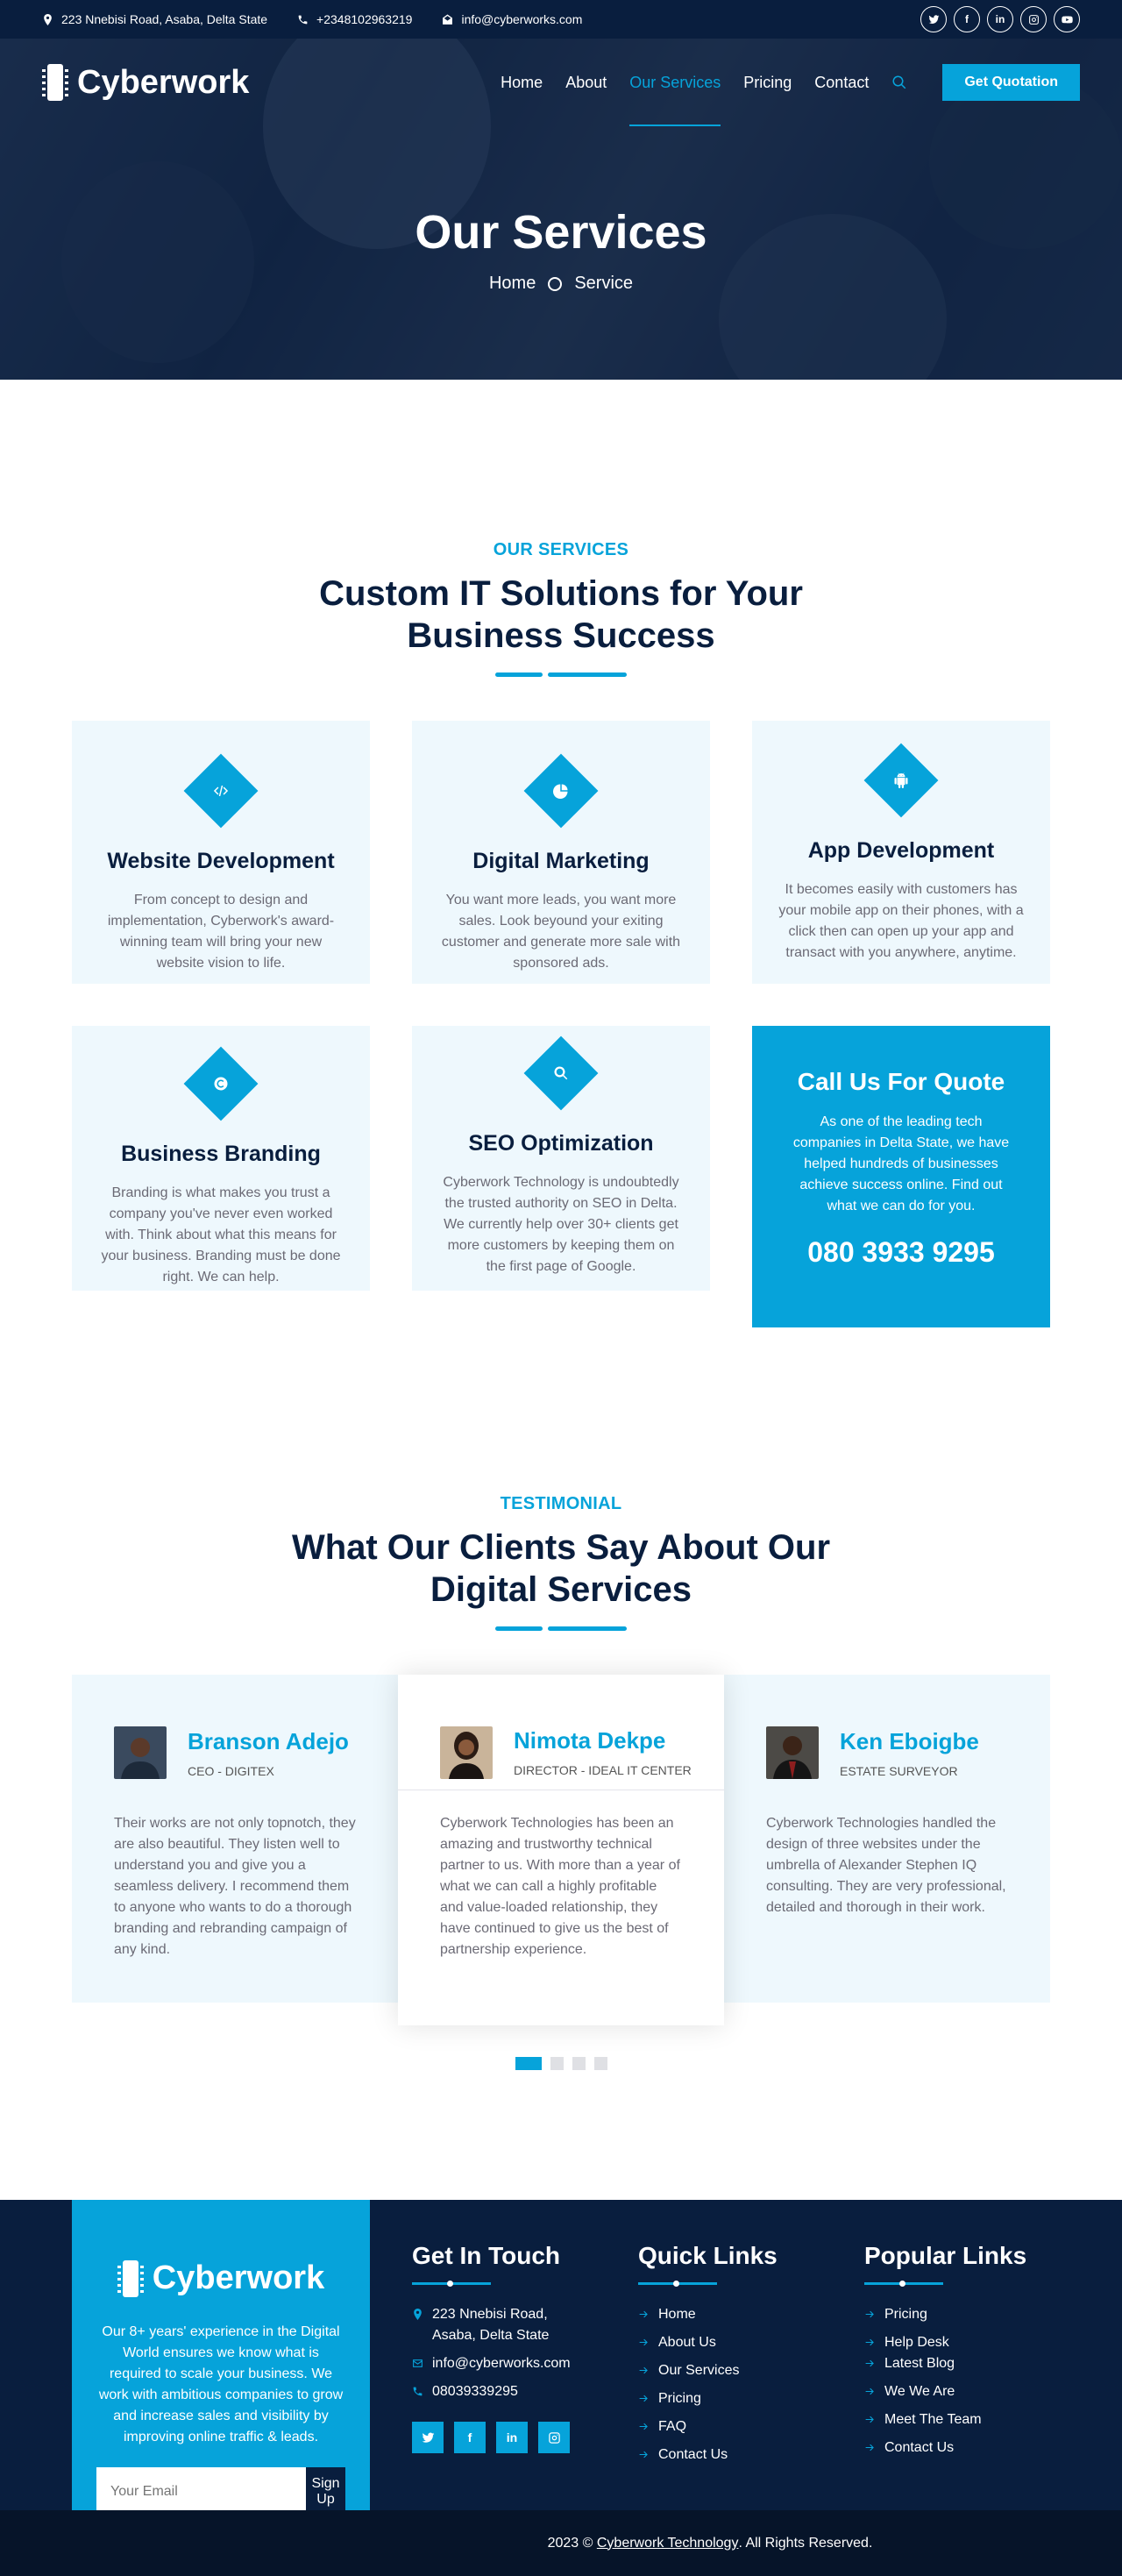  I want to click on footer-phone: 08039339295, so click(525, 2391).